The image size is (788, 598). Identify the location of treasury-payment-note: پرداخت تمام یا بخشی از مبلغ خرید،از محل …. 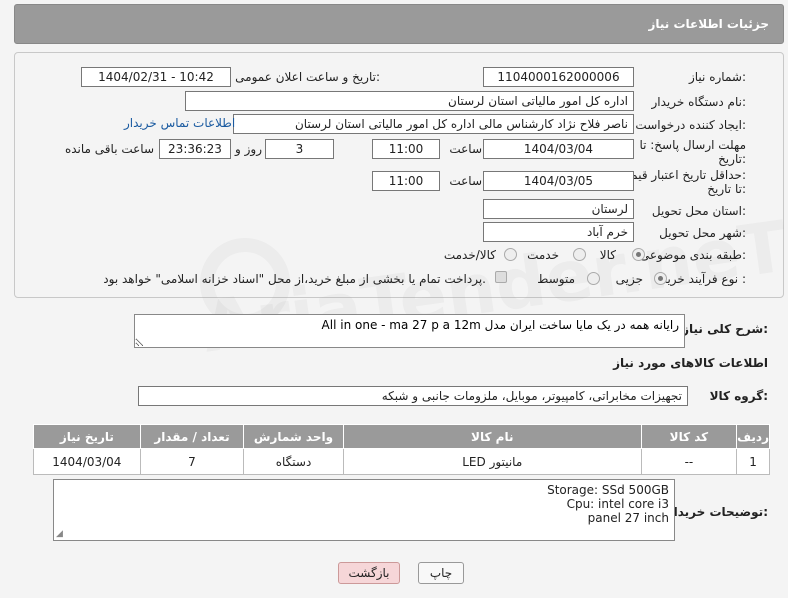
(294, 279).